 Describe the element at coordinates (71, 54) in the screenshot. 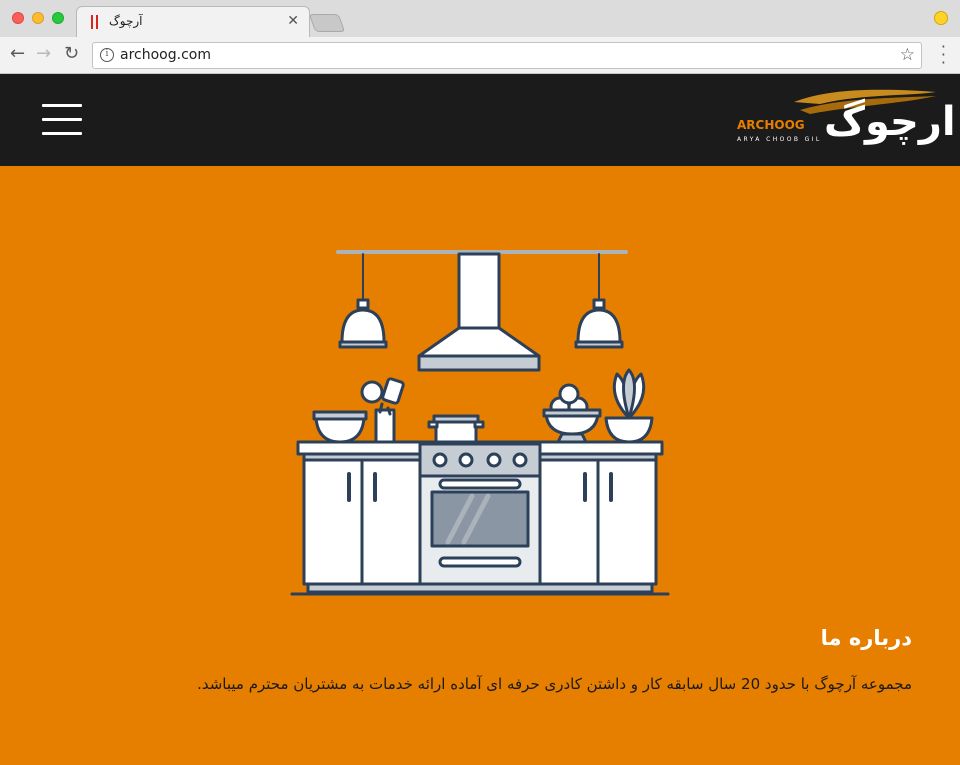

I see `reload-icon: ↻` at that location.